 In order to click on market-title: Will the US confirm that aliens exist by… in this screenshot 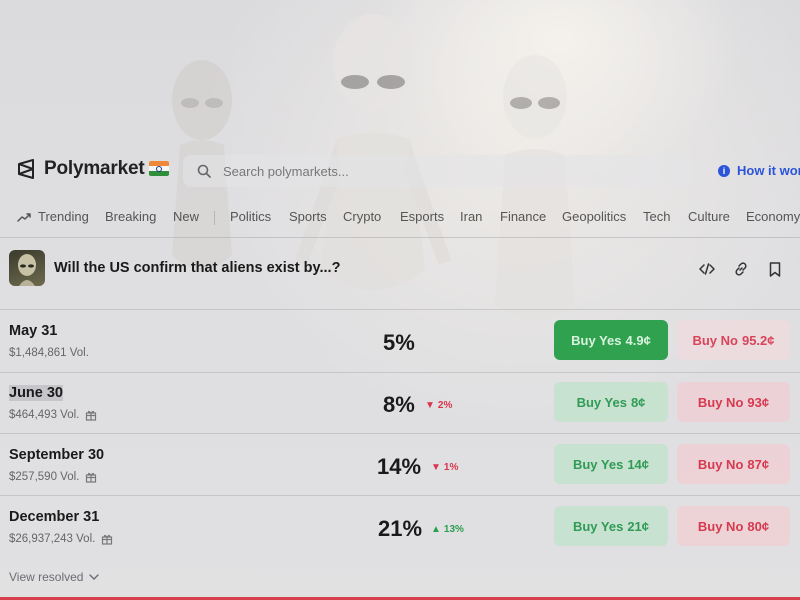, I will do `click(197, 268)`.